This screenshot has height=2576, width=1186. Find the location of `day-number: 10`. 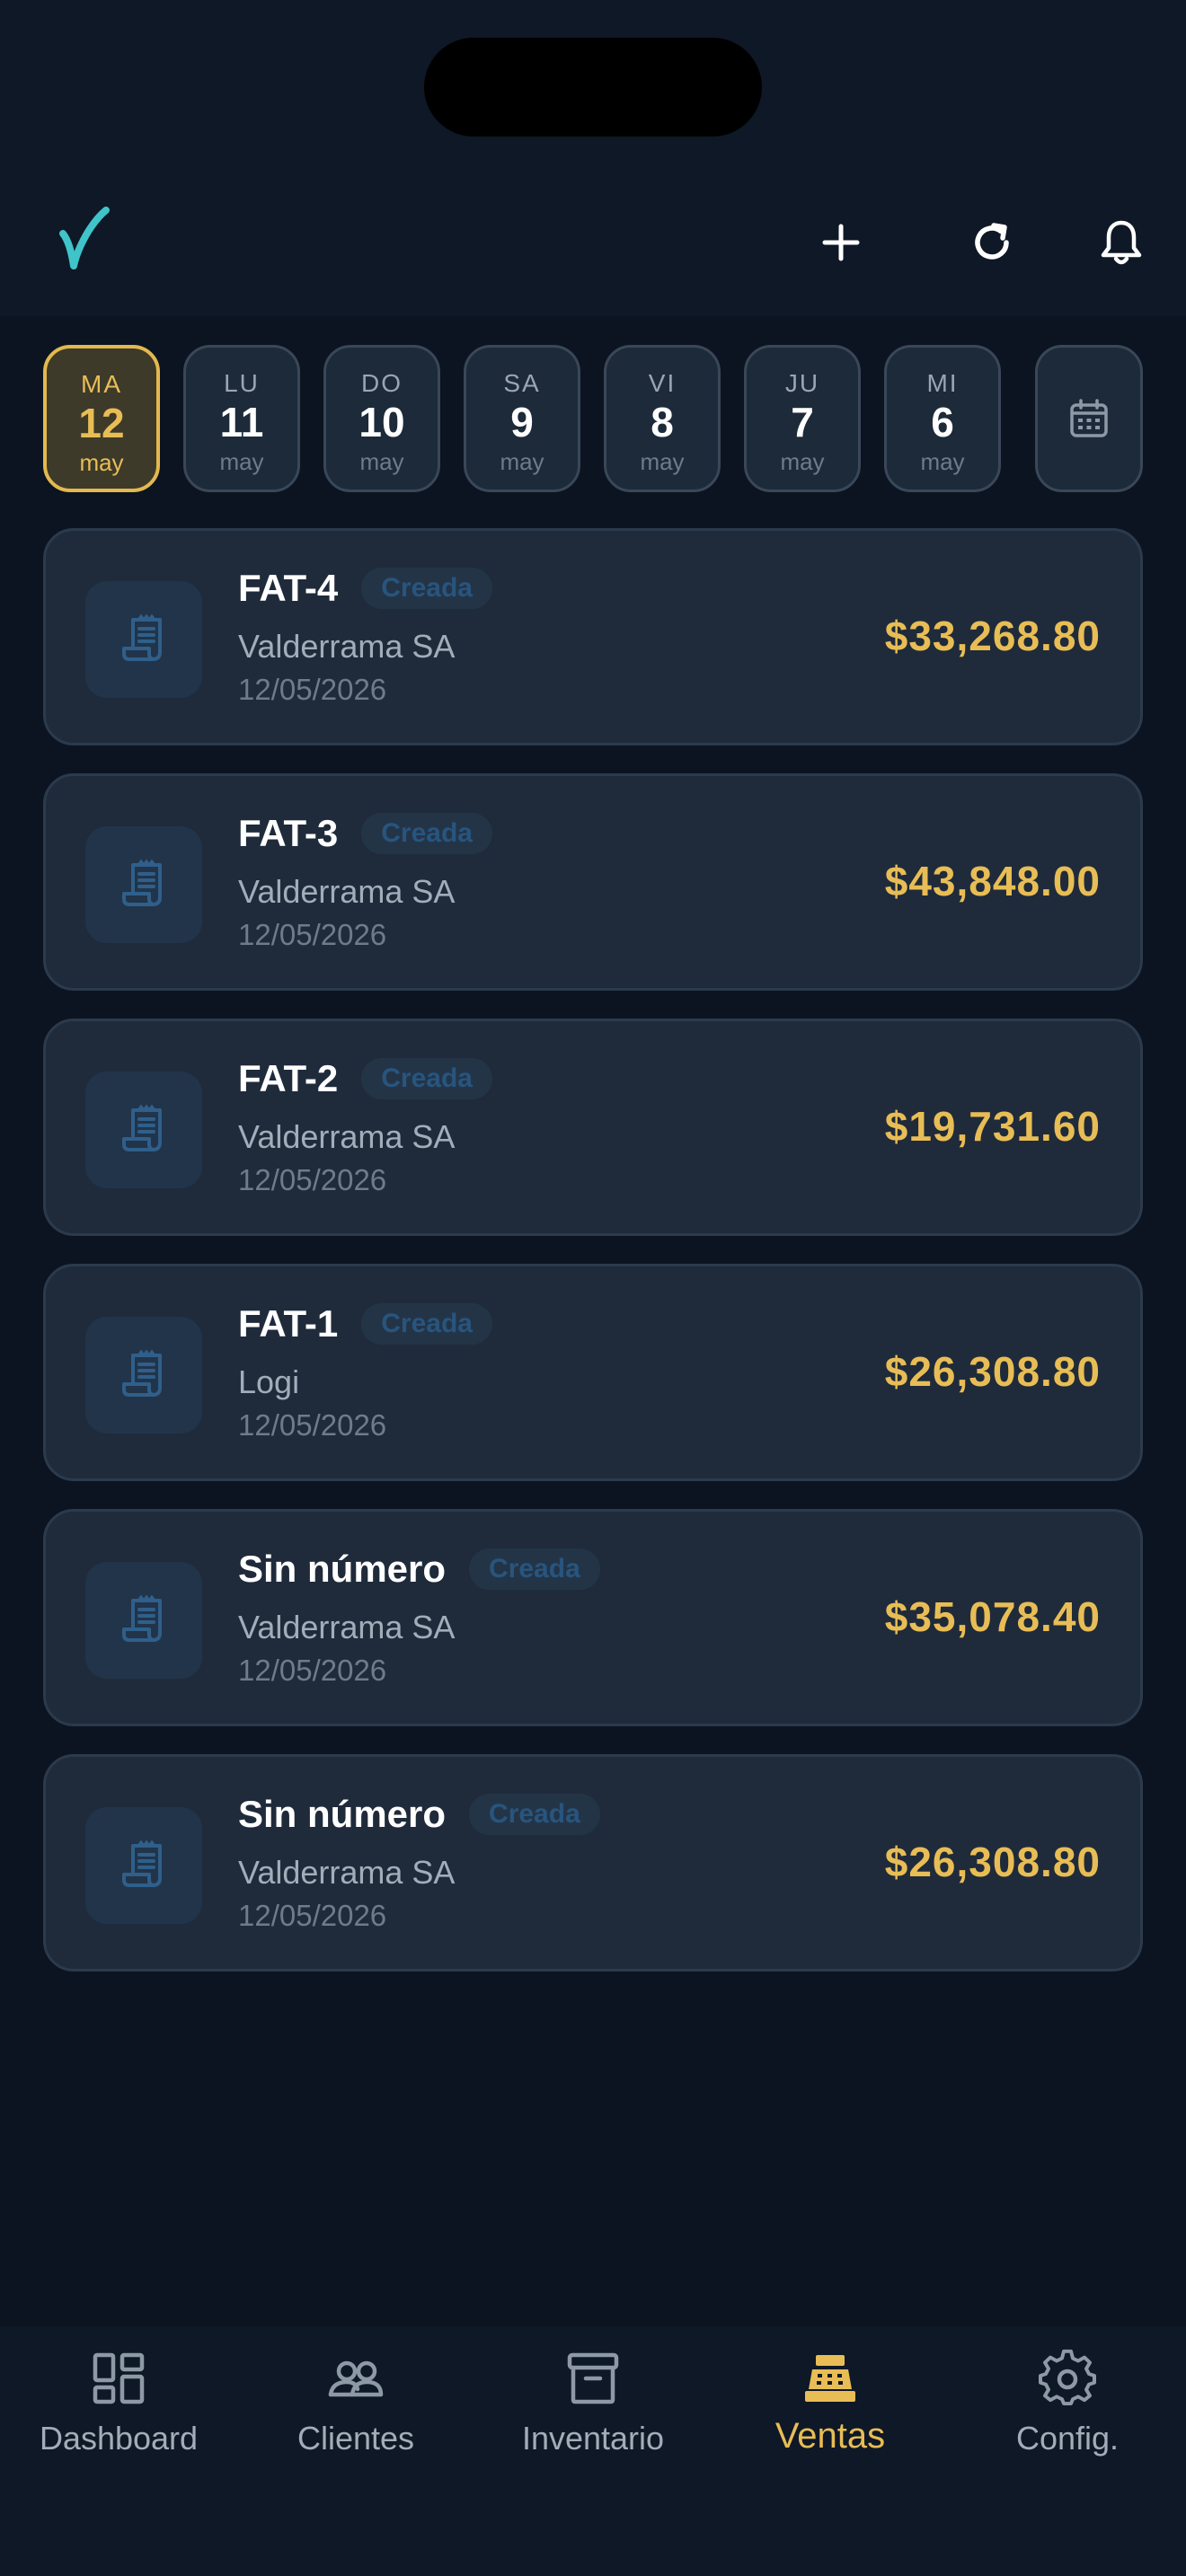

day-number: 10 is located at coordinates (381, 422).